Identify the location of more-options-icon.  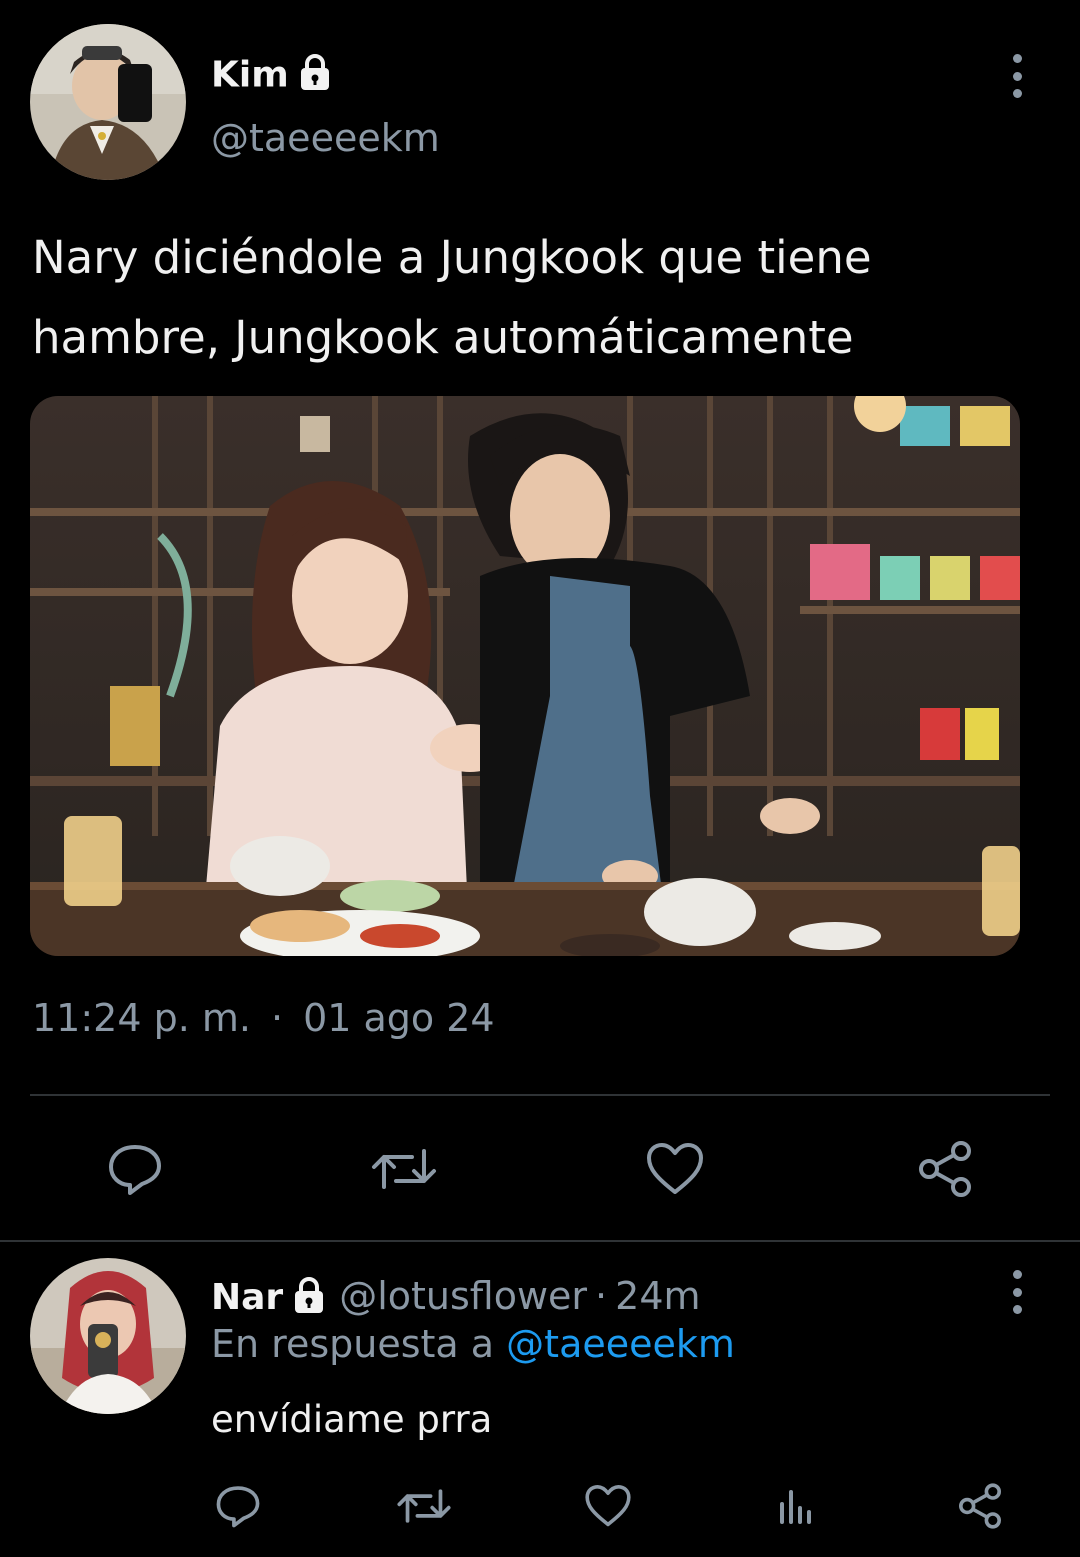
(1017, 76).